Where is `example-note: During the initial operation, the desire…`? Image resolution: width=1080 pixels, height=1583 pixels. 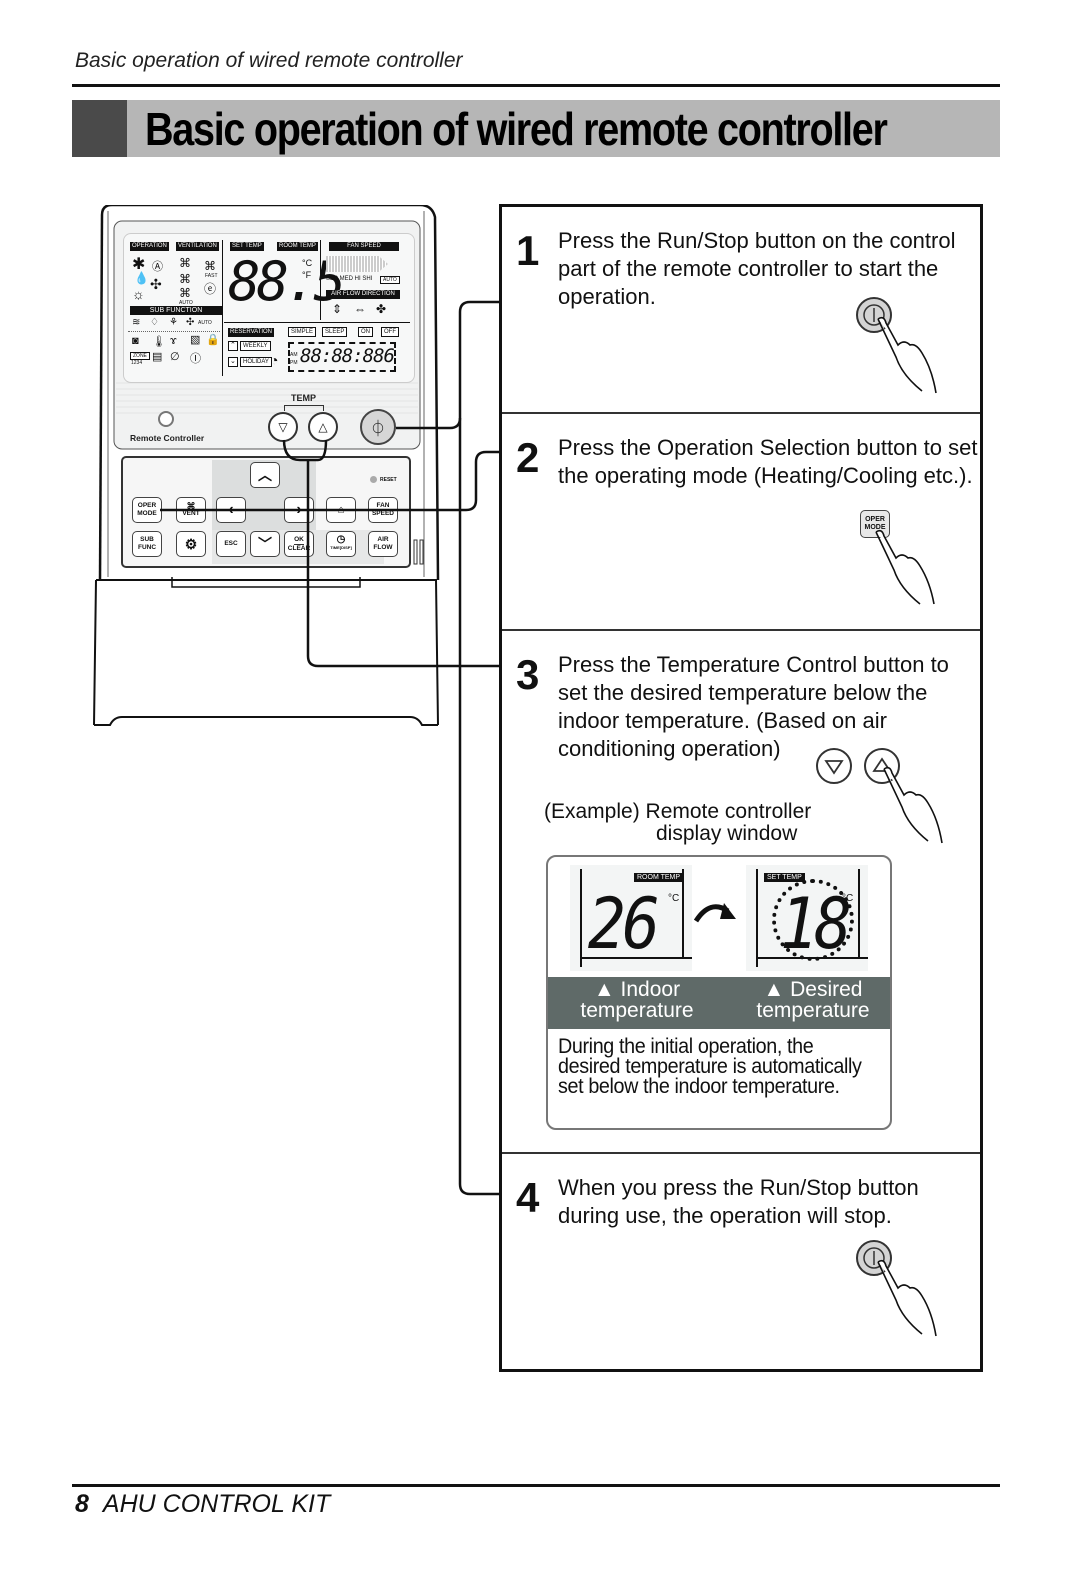
example-note: During the initial operation, the desire… is located at coordinates (710, 1066).